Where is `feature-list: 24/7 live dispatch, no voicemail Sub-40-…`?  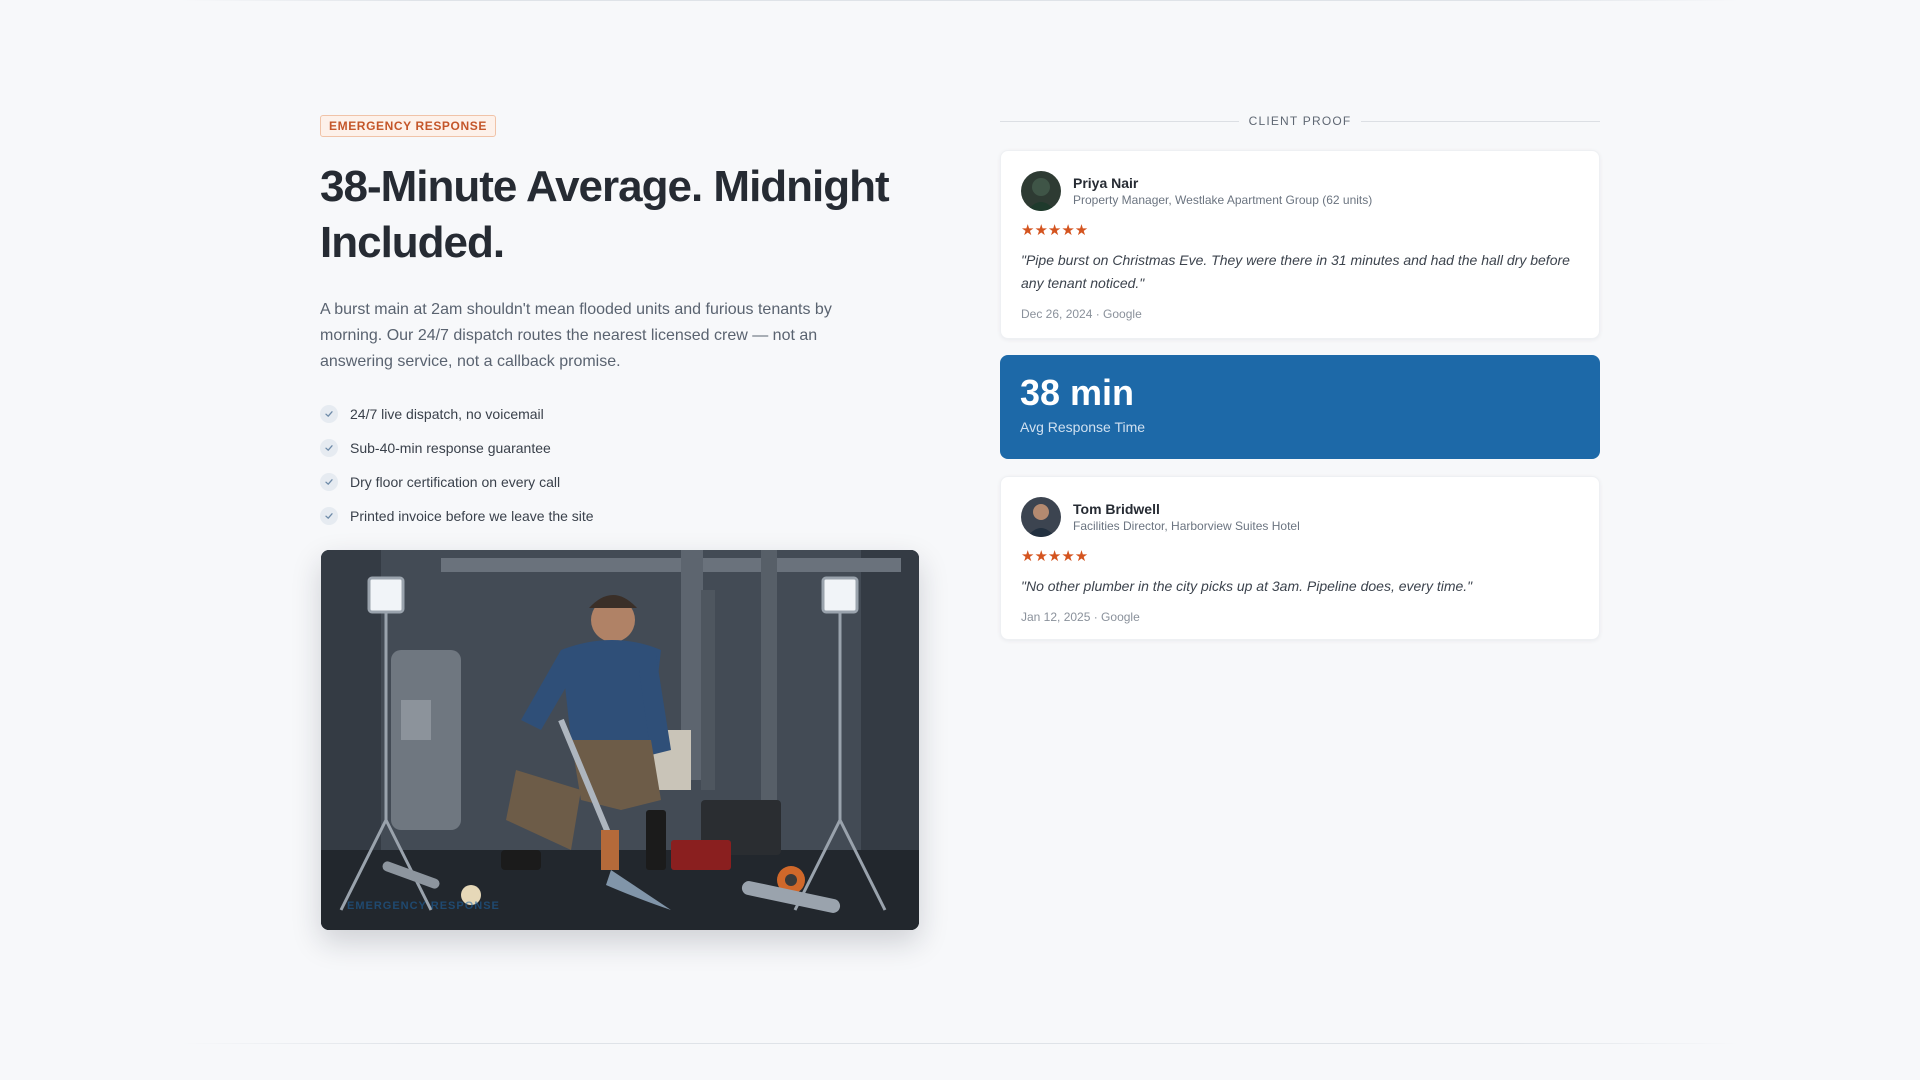 feature-list: 24/7 live dispatch, no voicemail Sub-40-… is located at coordinates (620, 465).